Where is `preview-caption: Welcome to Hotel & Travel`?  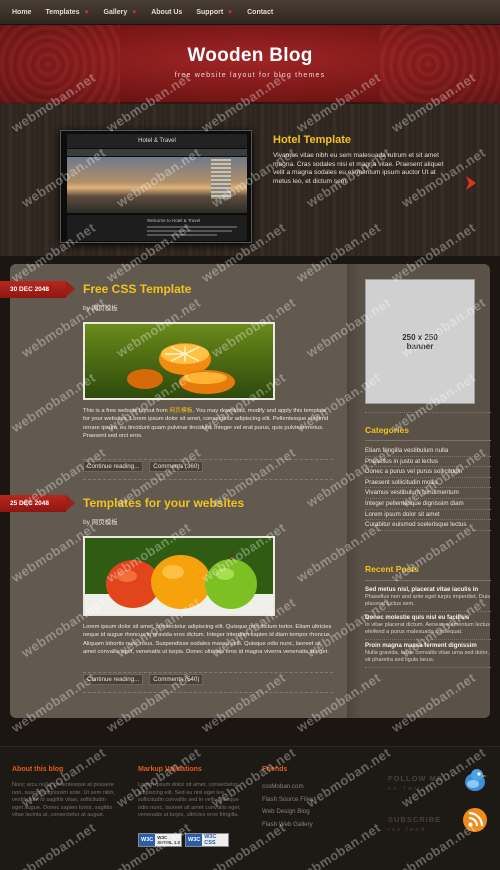 preview-caption: Welcome to Hotel & Travel is located at coordinates (174, 220).